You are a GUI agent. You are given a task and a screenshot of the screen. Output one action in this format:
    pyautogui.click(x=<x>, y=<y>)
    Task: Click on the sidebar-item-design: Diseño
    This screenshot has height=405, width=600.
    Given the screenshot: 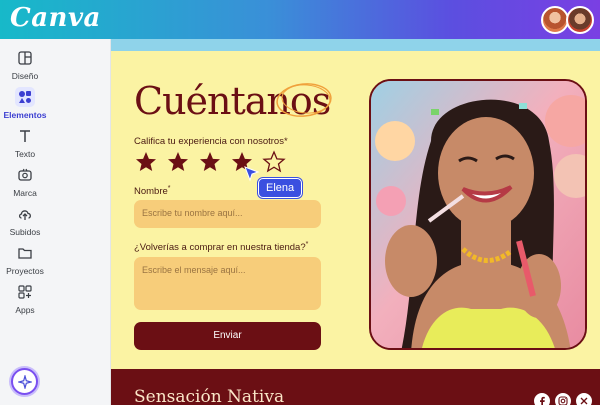 What is the action you would take?
    pyautogui.click(x=25, y=64)
    